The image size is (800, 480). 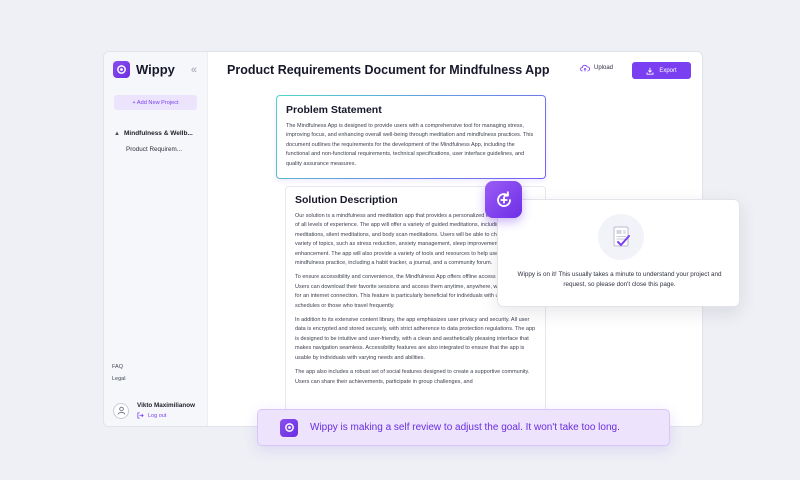 I want to click on upload-label: Upload, so click(x=604, y=68).